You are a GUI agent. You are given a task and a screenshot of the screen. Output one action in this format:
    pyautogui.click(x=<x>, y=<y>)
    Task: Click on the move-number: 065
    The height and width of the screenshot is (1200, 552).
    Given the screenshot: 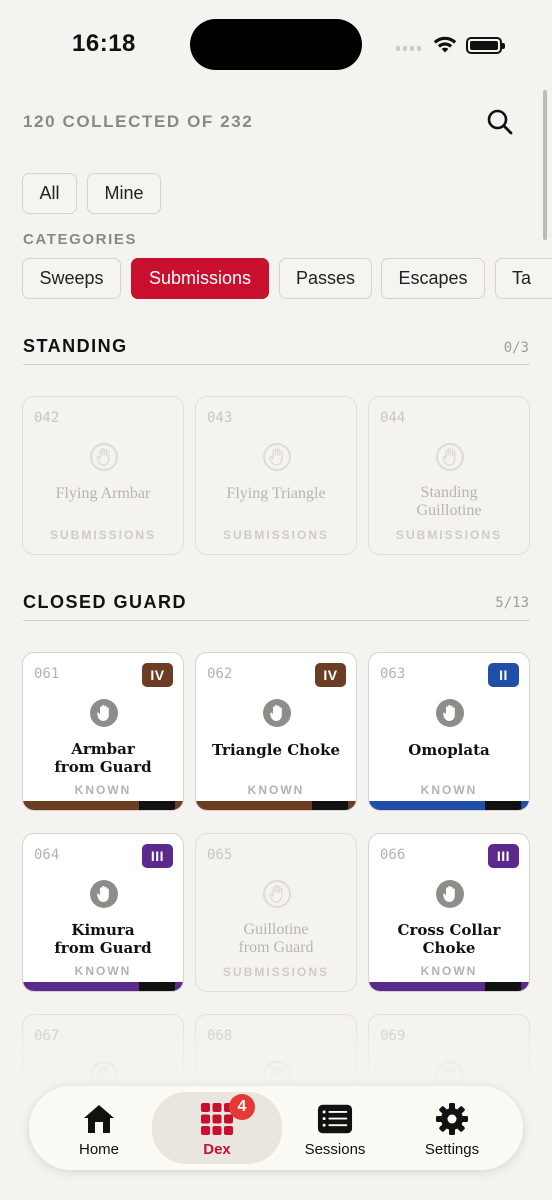 What is the action you would take?
    pyautogui.click(x=220, y=855)
    